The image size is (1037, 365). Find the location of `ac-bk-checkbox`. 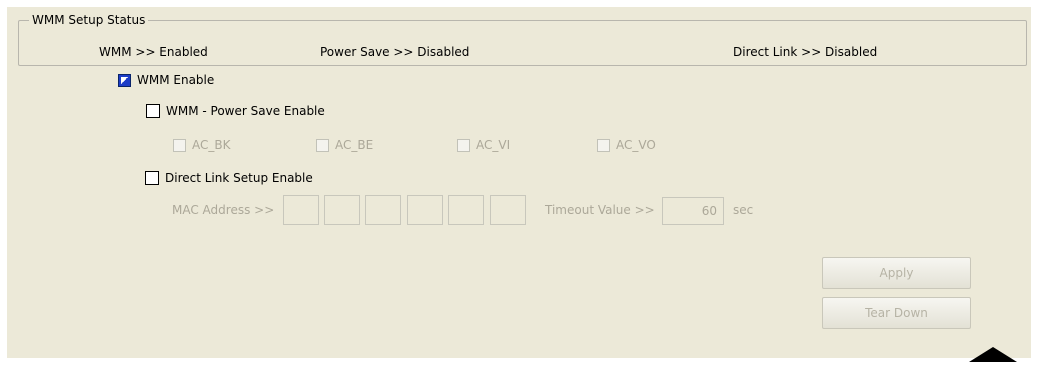

ac-bk-checkbox is located at coordinates (179, 145).